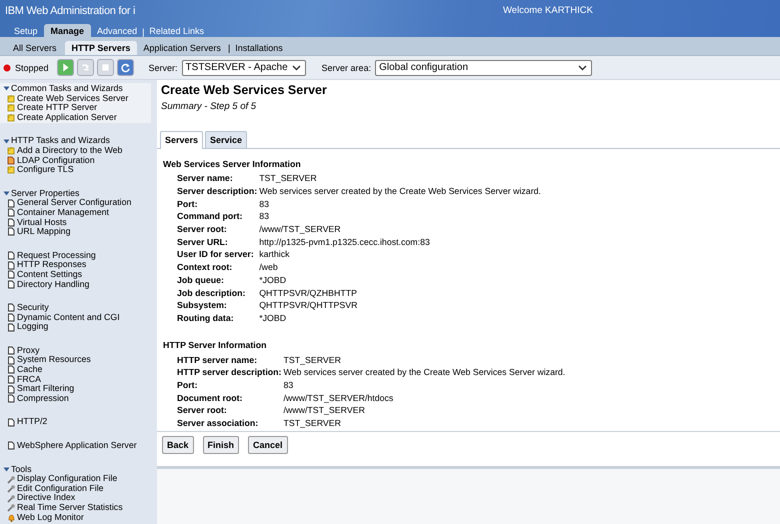 The height and width of the screenshot is (524, 780). Describe the element at coordinates (29, 379) in the screenshot. I see `sidebar-link: FRCA` at that location.